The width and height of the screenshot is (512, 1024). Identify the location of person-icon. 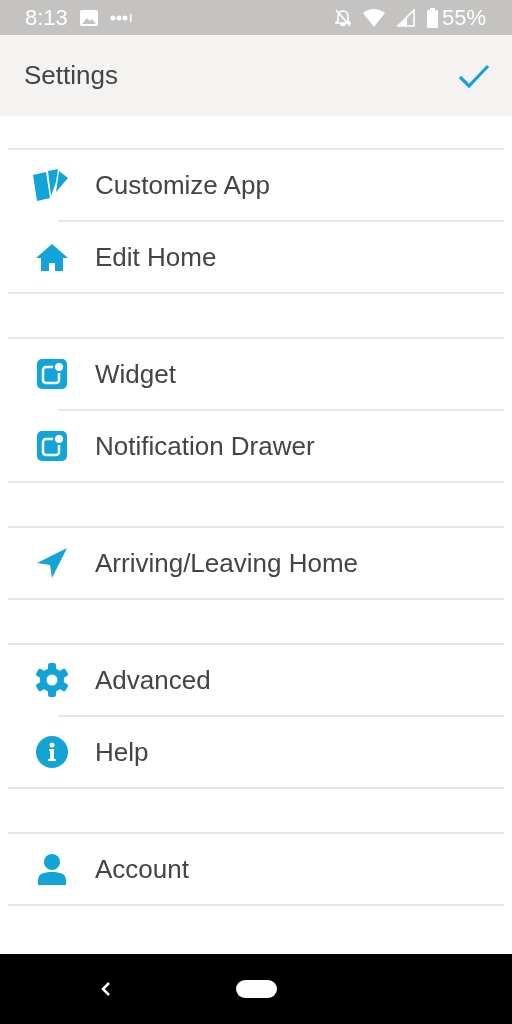
(52, 869).